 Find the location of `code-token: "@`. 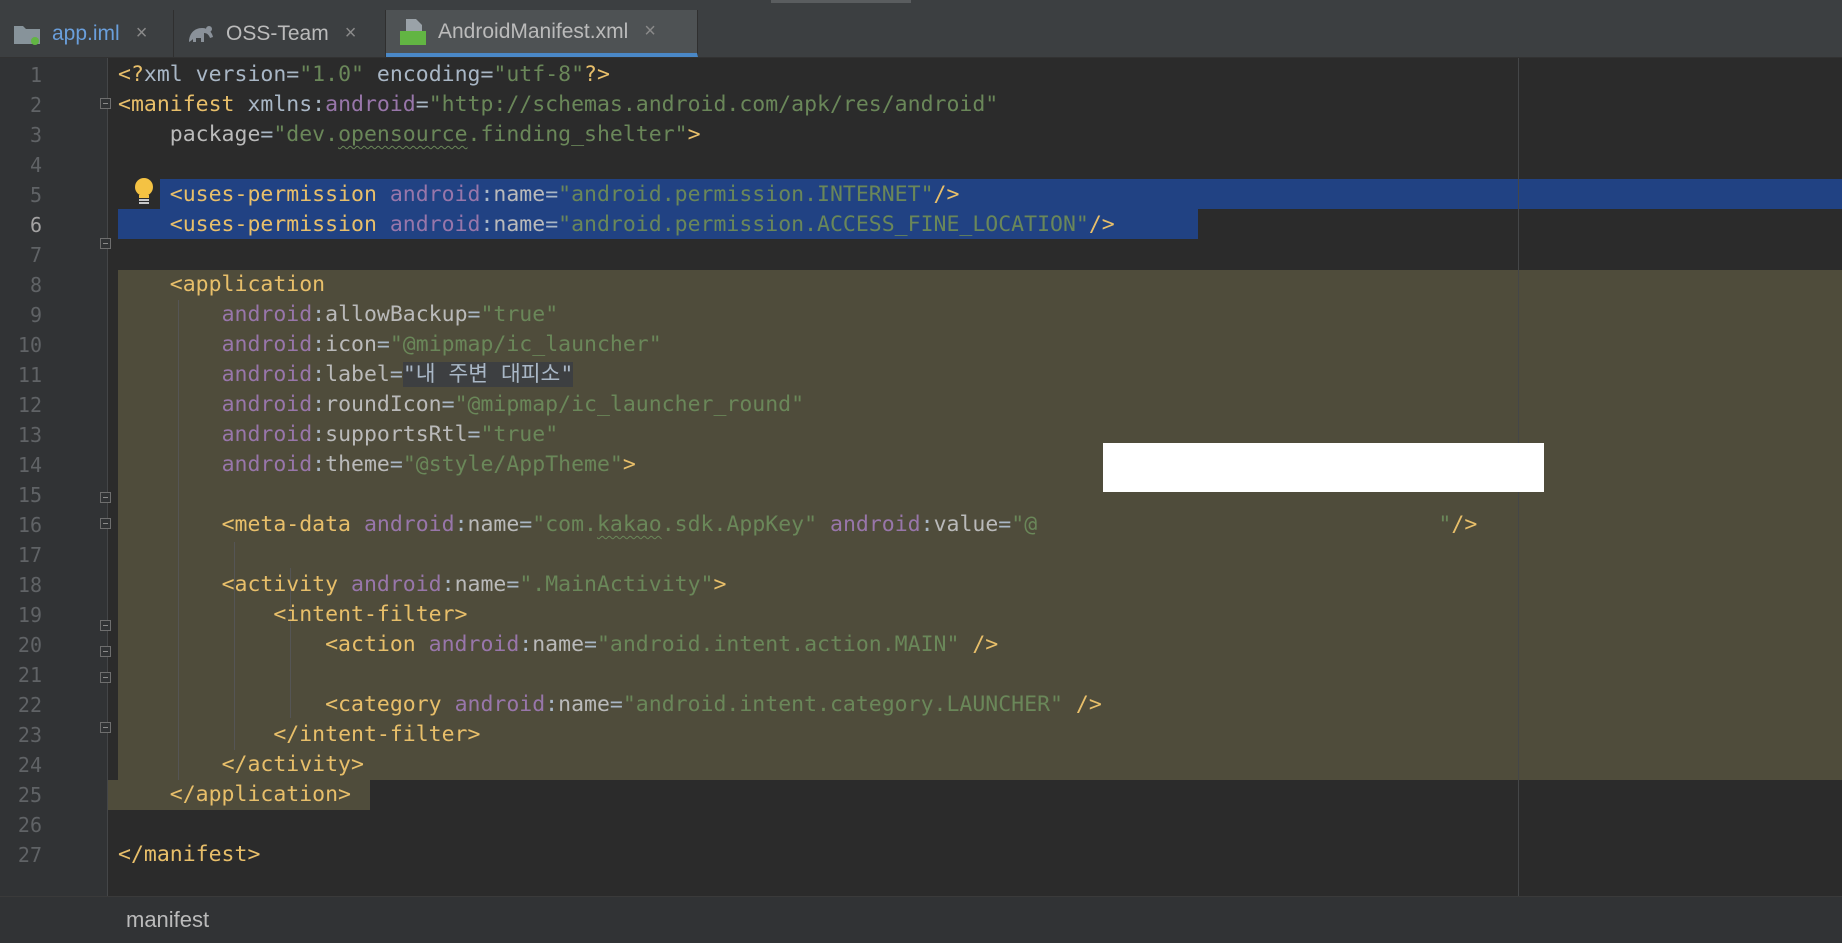

code-token: "@ is located at coordinates (1024, 524).